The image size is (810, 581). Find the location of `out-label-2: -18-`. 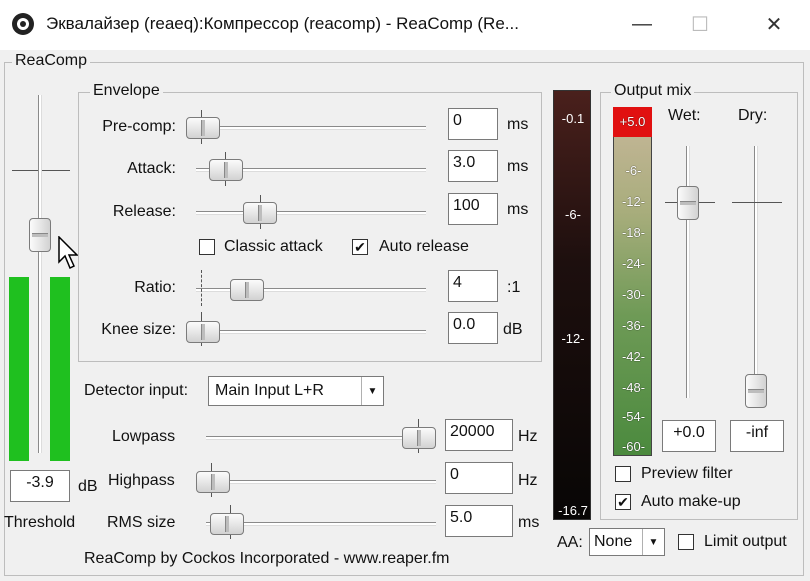

out-label-2: -18- is located at coordinates (633, 232).